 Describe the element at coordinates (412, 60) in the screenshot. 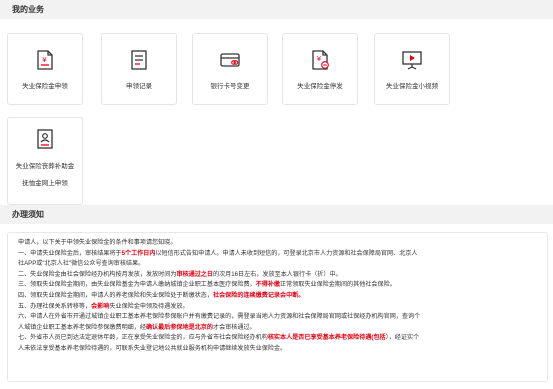

I see `video-board-icon` at that location.